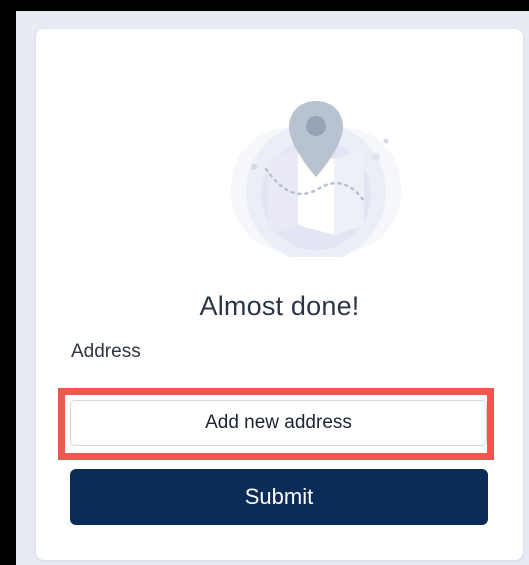  What do you see at coordinates (278, 423) in the screenshot?
I see `add-new-address-button: Add new address` at bounding box center [278, 423].